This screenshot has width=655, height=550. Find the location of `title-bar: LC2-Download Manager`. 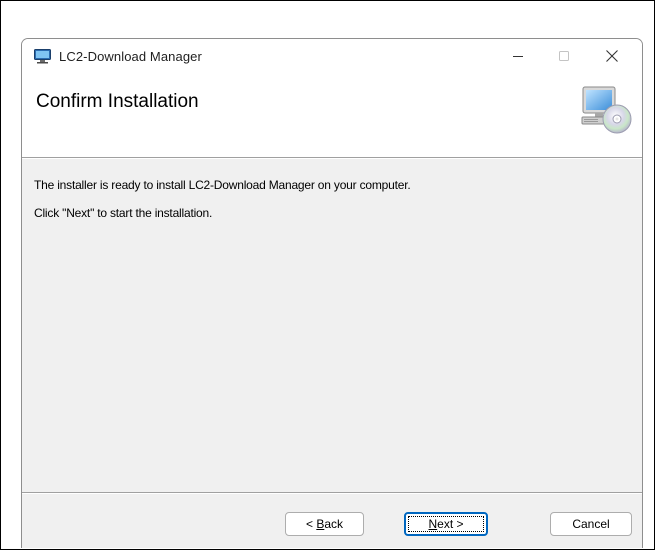

title-bar: LC2-Download Manager is located at coordinates (332, 56).